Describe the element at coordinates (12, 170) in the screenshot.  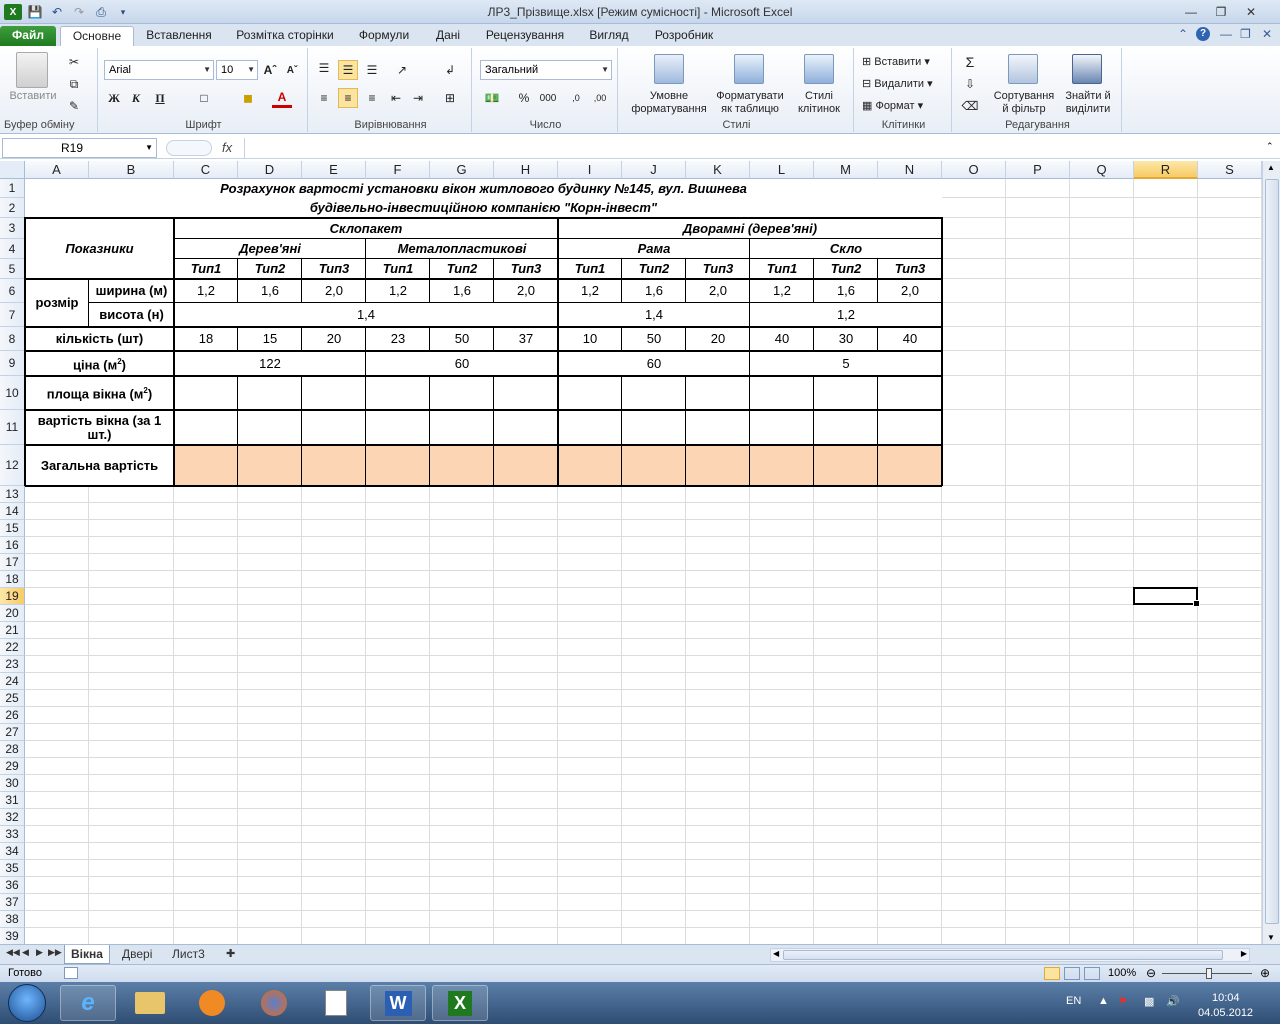
I see `select-all-corner` at that location.